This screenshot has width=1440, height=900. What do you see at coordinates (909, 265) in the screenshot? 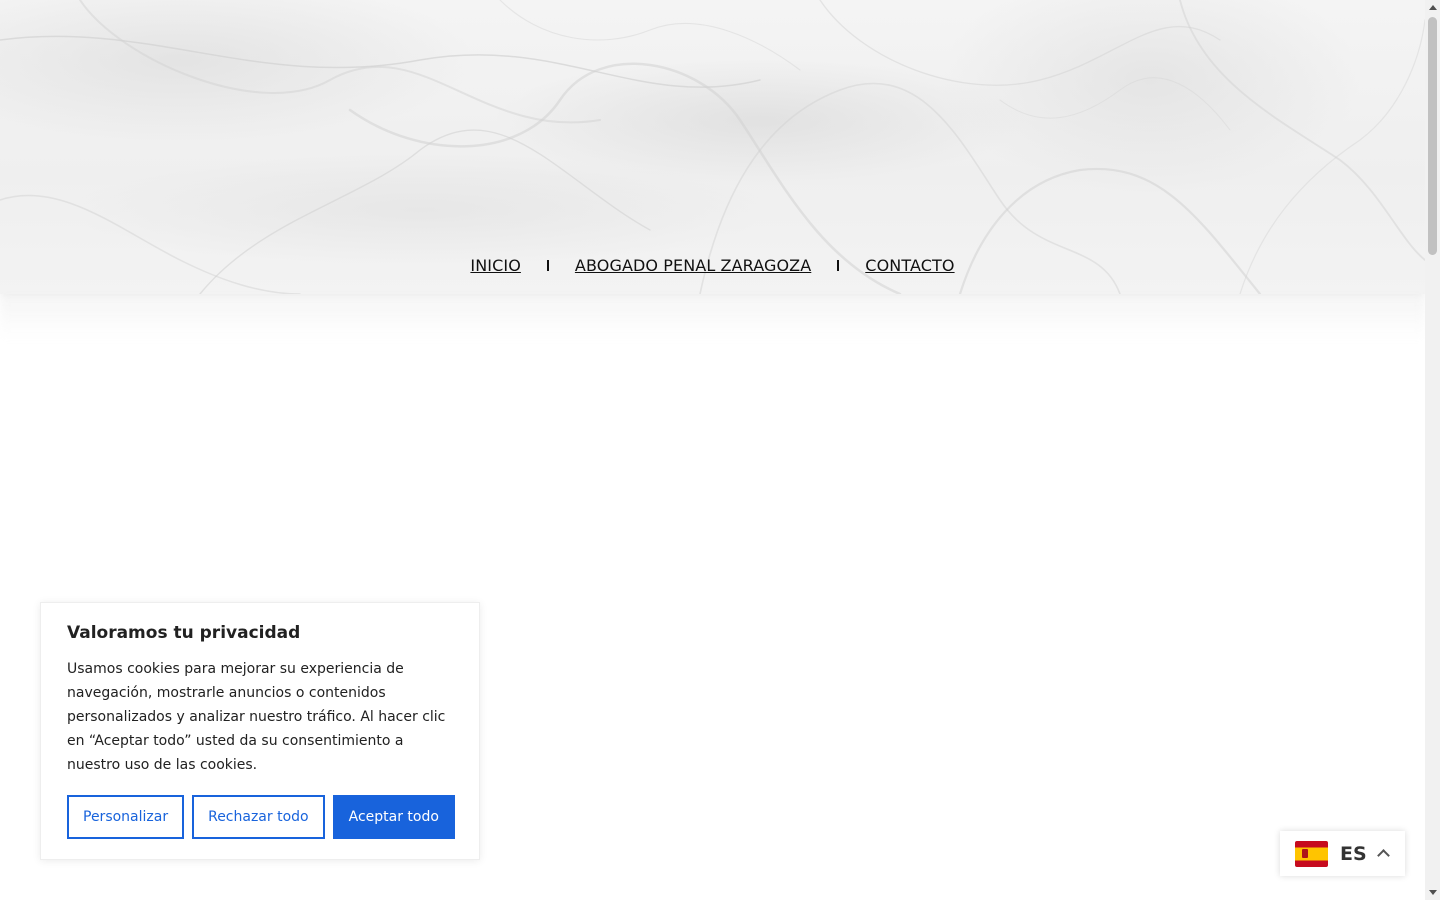
I see `nav-item-contacto: CONTACTO` at bounding box center [909, 265].